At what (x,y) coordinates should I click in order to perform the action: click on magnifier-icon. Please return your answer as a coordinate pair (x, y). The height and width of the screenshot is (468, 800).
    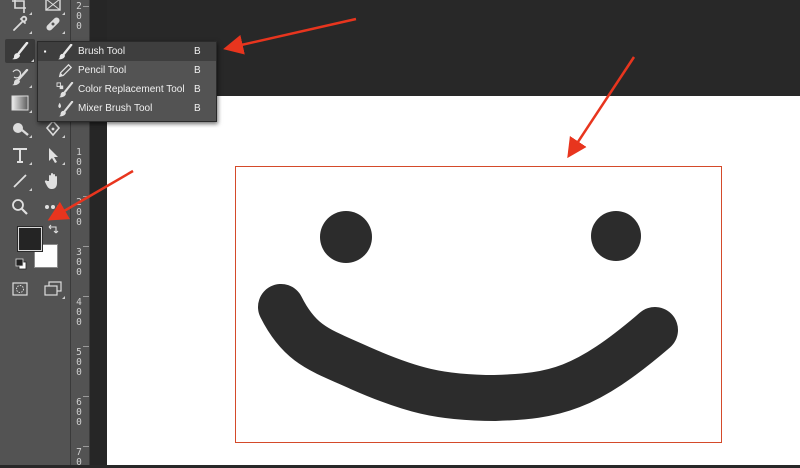
    Looking at the image, I should click on (20, 207).